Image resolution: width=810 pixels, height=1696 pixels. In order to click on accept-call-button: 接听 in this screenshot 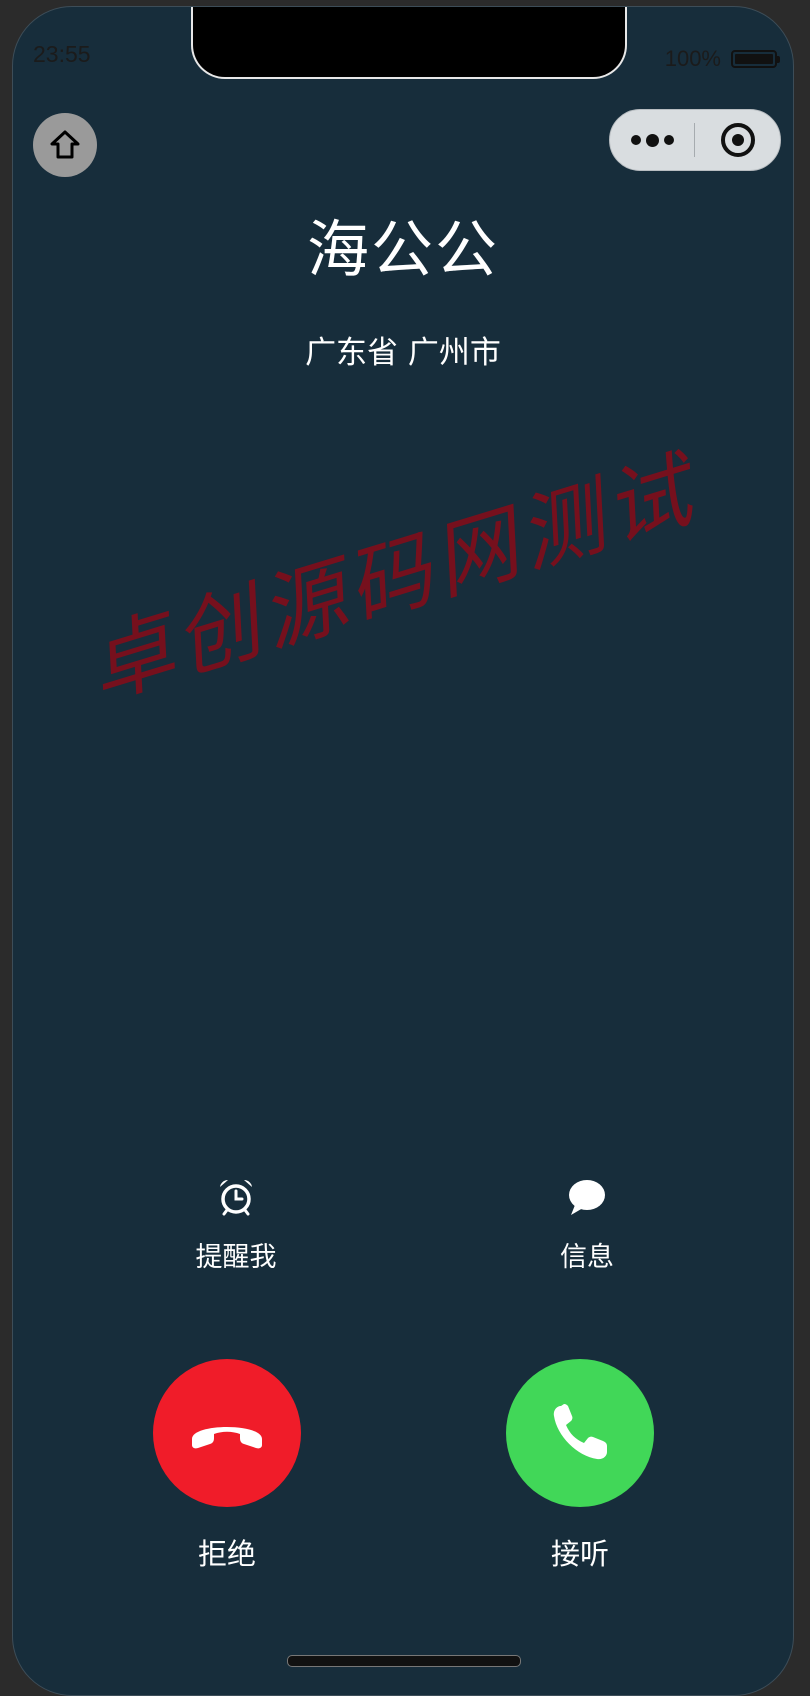, I will do `click(580, 1466)`.